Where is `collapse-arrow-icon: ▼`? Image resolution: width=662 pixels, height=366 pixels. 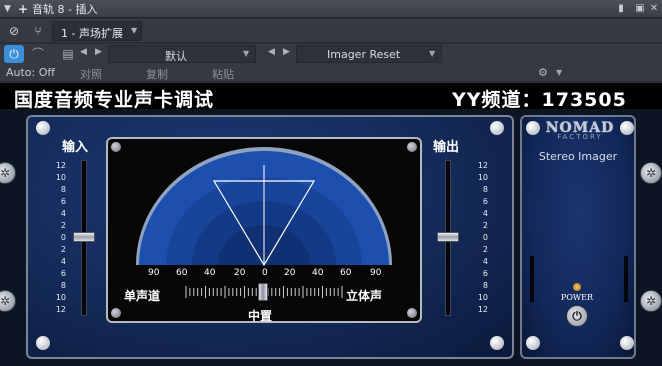 collapse-arrow-icon: ▼ is located at coordinates (11, 9).